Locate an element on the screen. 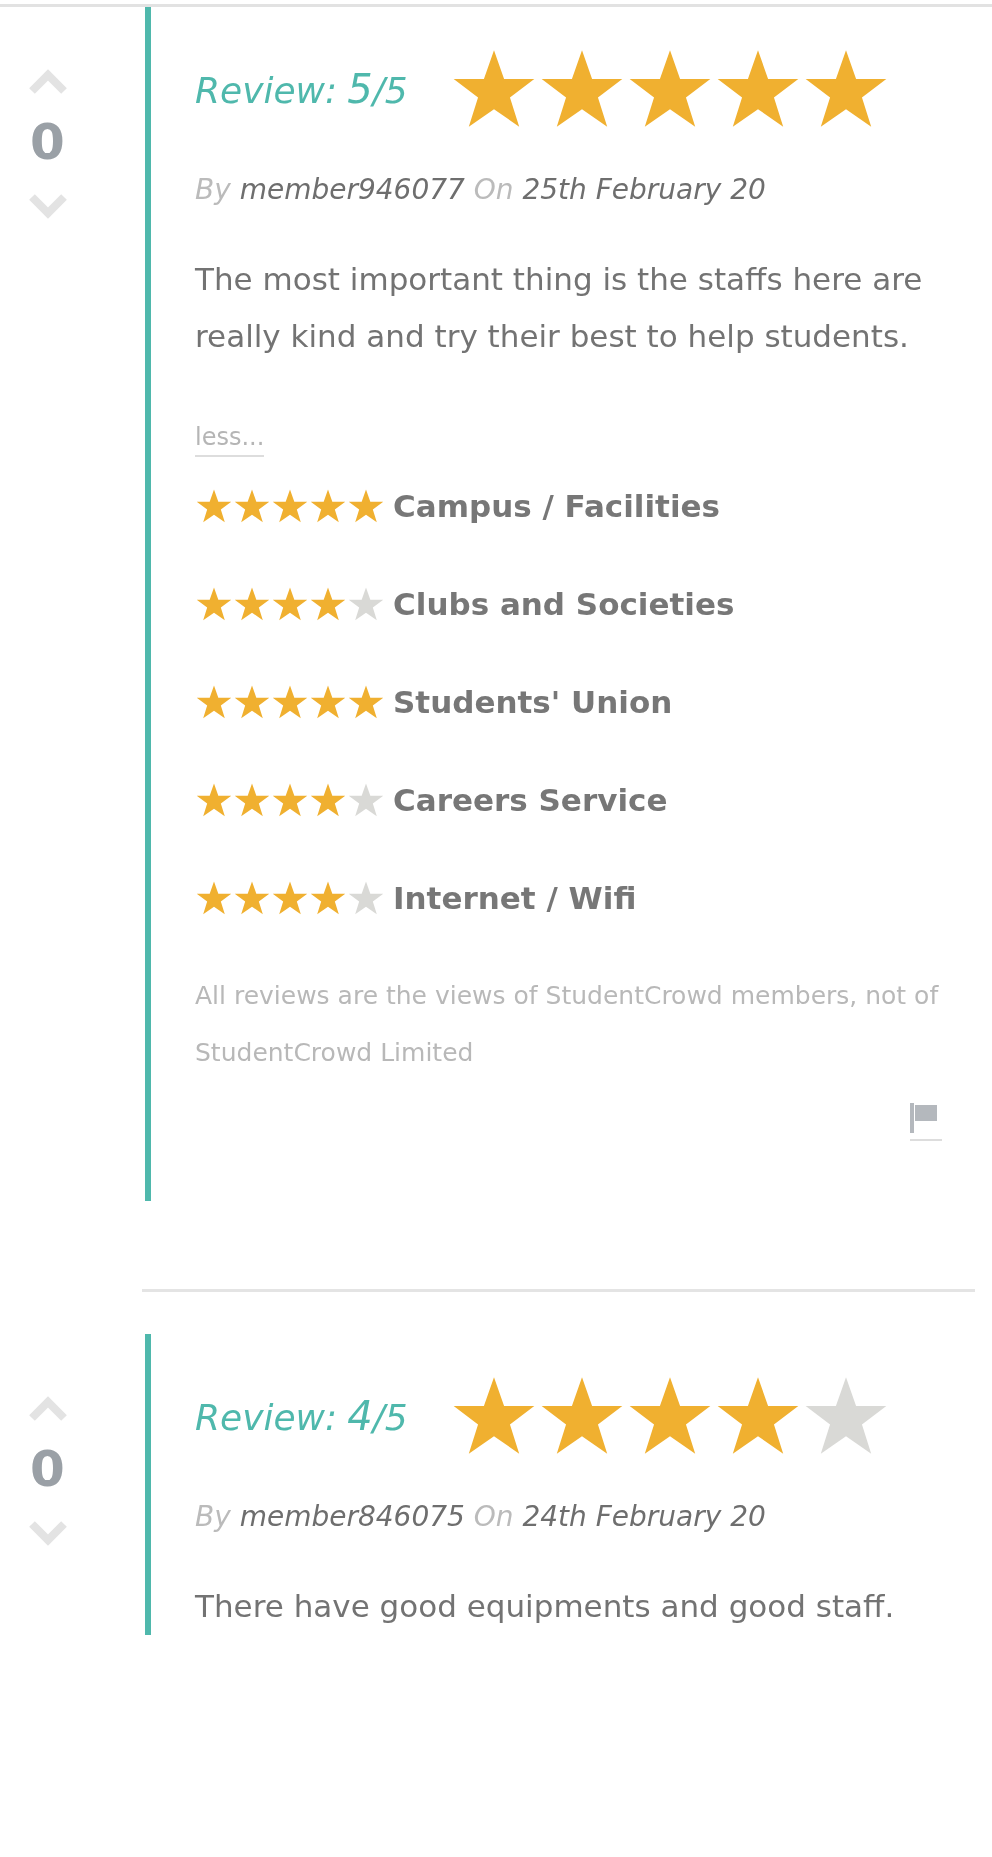 The width and height of the screenshot is (992, 1857). category-label: Campus / Facilities is located at coordinates (557, 506).